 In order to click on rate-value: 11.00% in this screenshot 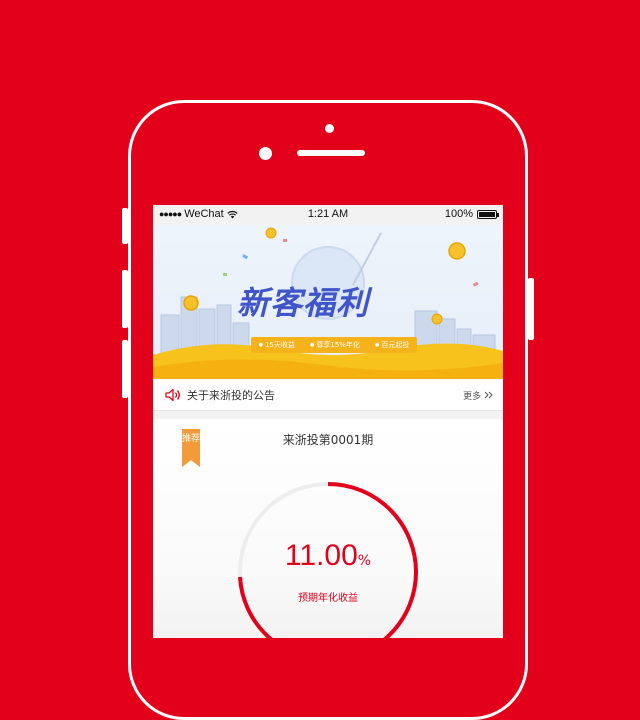, I will do `click(328, 556)`.